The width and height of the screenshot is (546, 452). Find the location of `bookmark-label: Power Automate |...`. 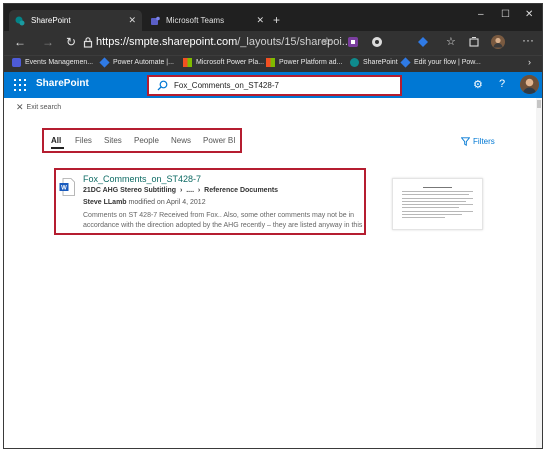

bookmark-label: Power Automate |... is located at coordinates (143, 62).